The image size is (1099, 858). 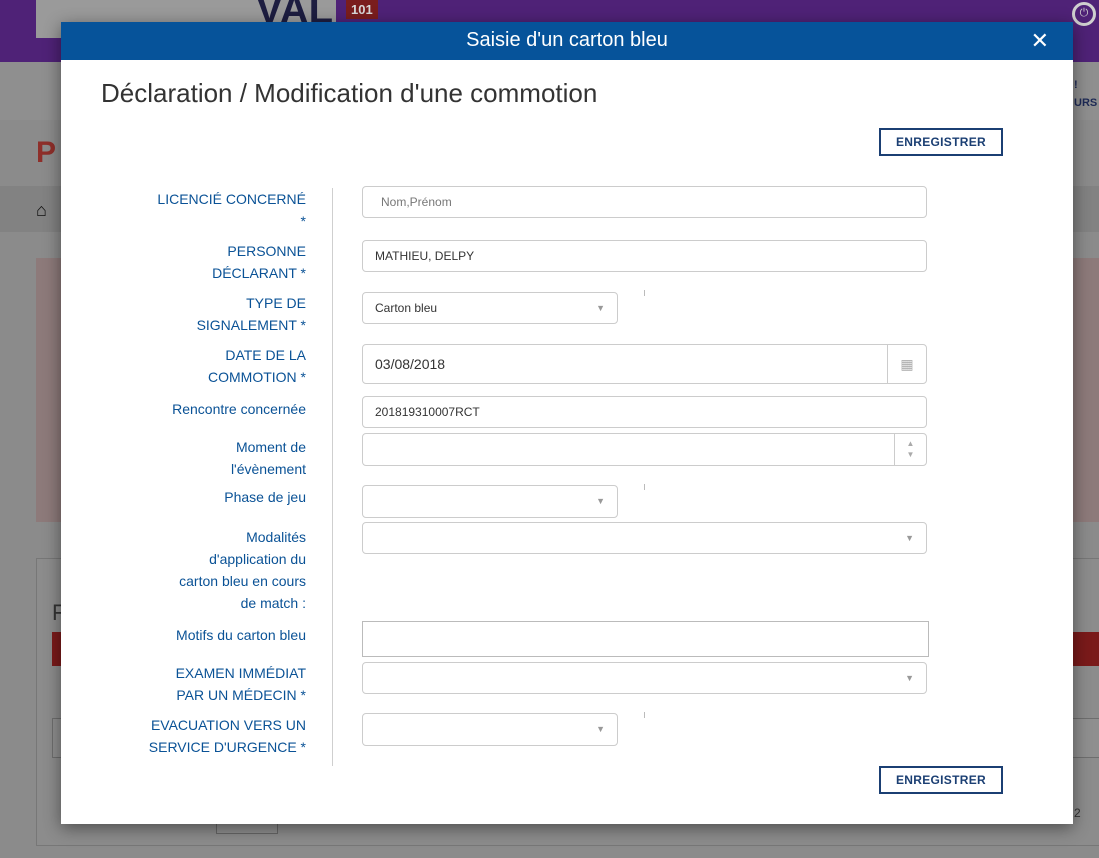 I want to click on examen-label: EXAMEN IMMÉDIAT PAR UN MÉDECIN *, so click(x=240, y=684).